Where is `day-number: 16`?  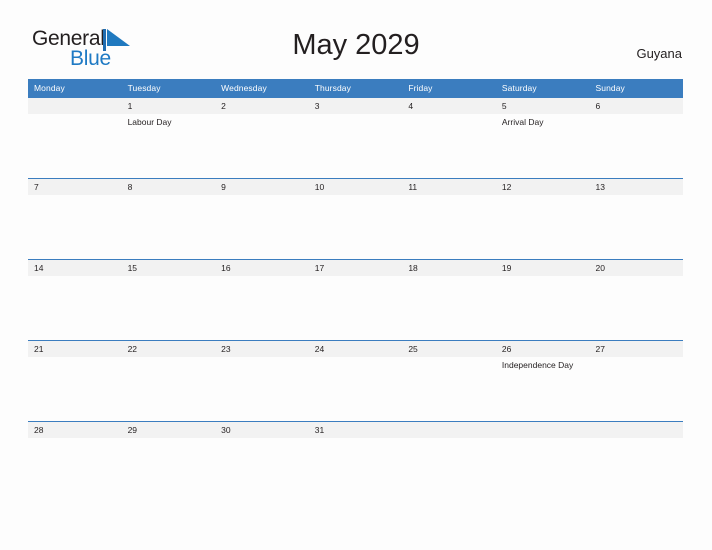
day-number: 16 is located at coordinates (262, 268).